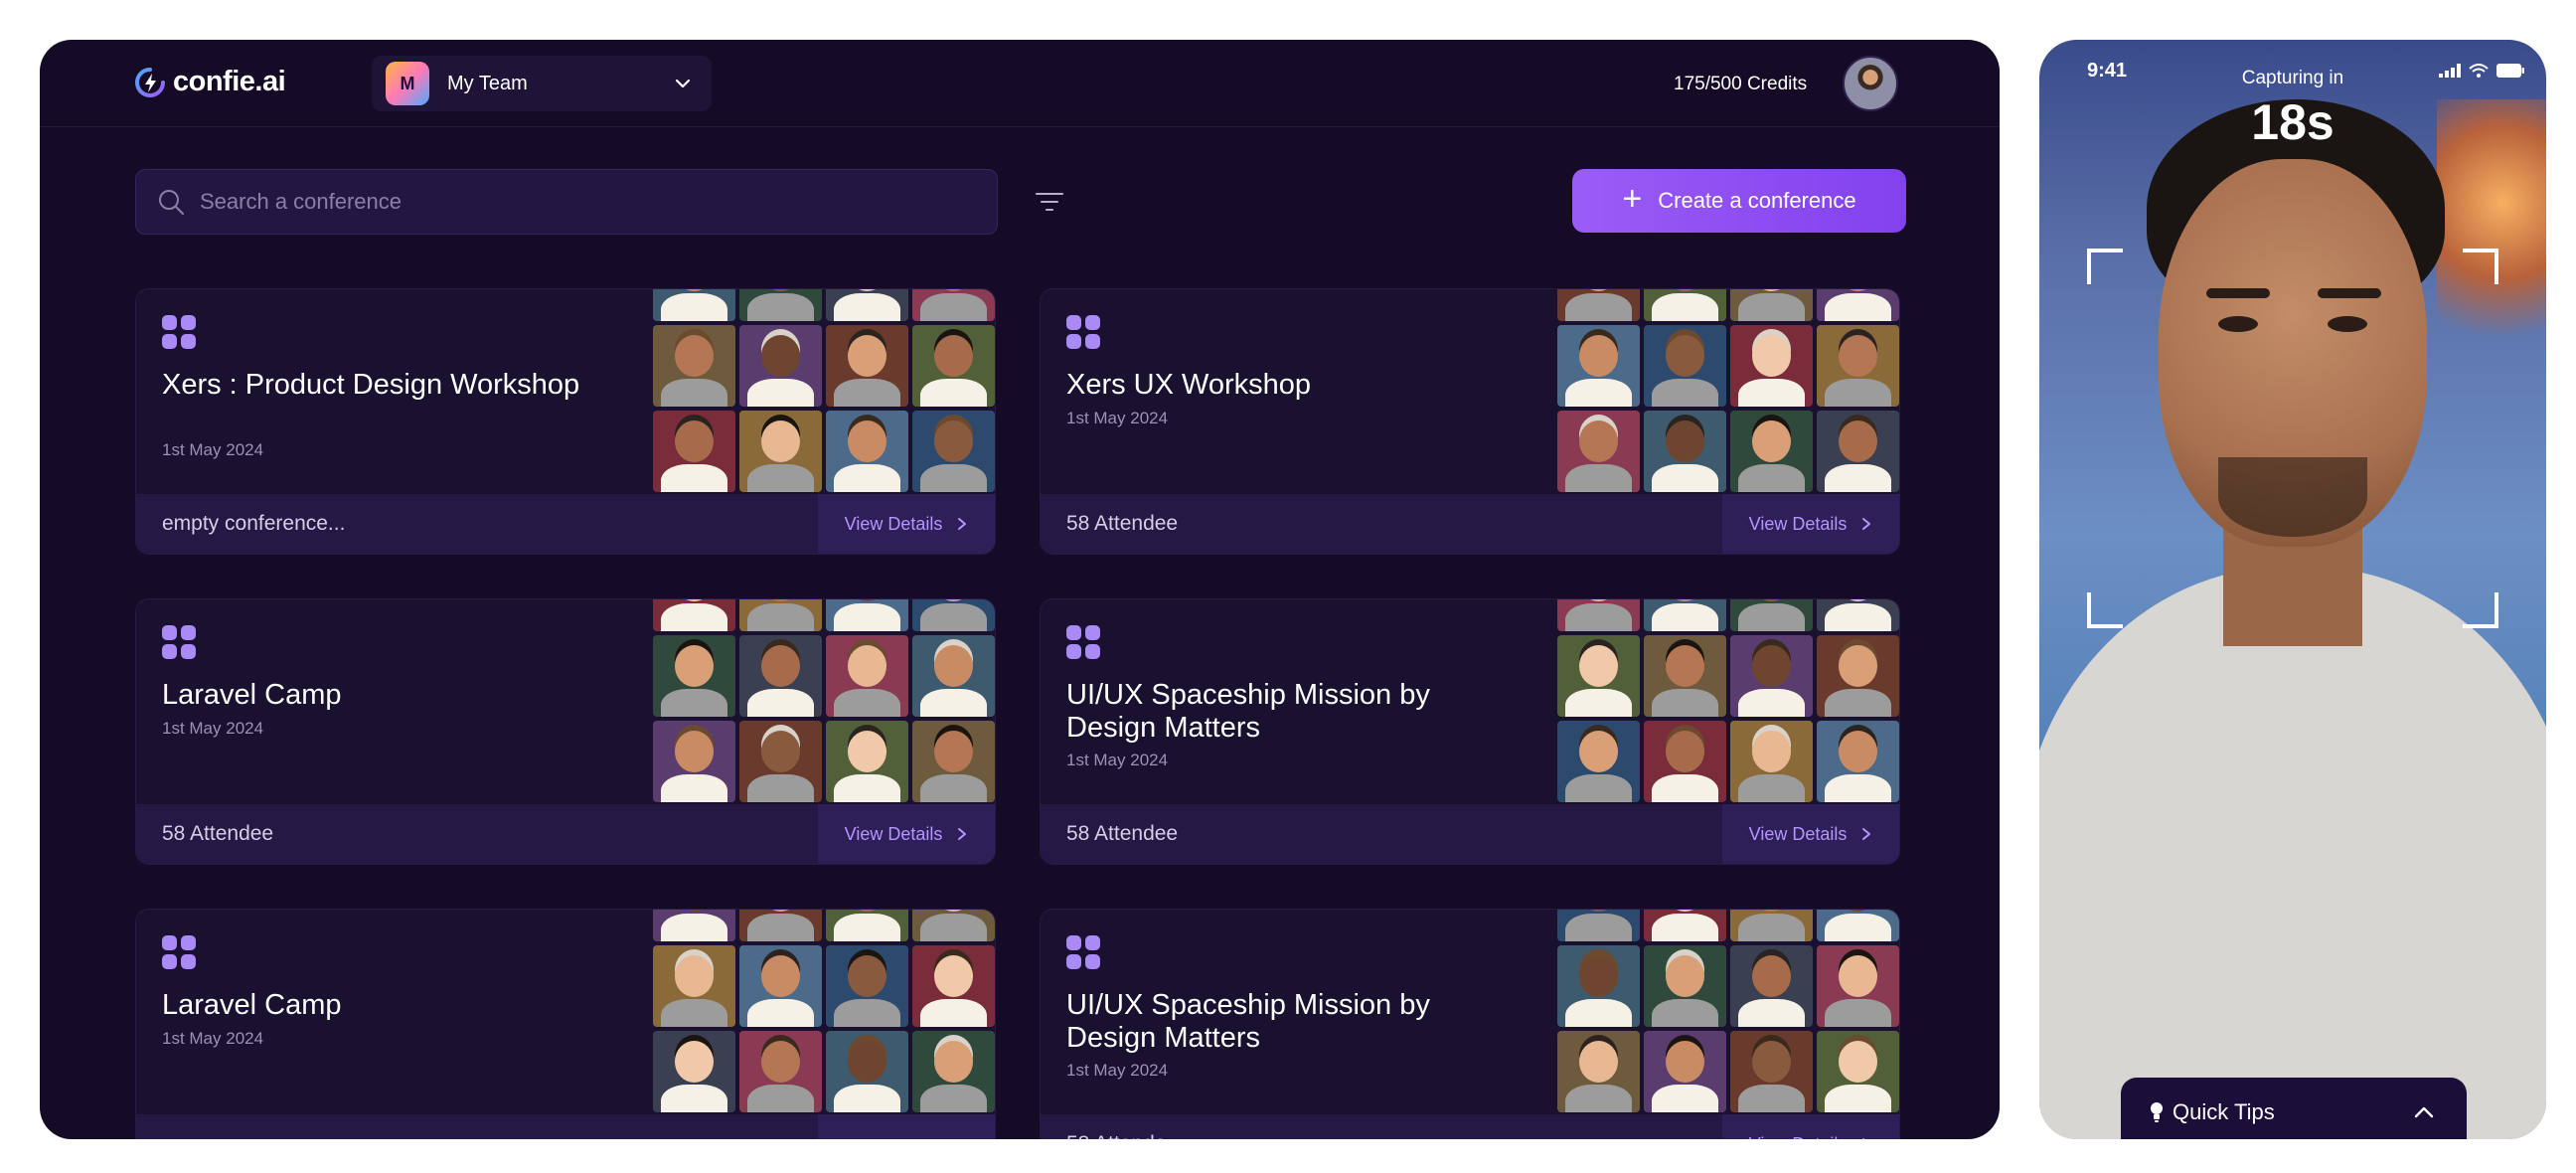 The width and height of the screenshot is (2576, 1173). Describe the element at coordinates (598, 202) in the screenshot. I see `search-input` at that location.